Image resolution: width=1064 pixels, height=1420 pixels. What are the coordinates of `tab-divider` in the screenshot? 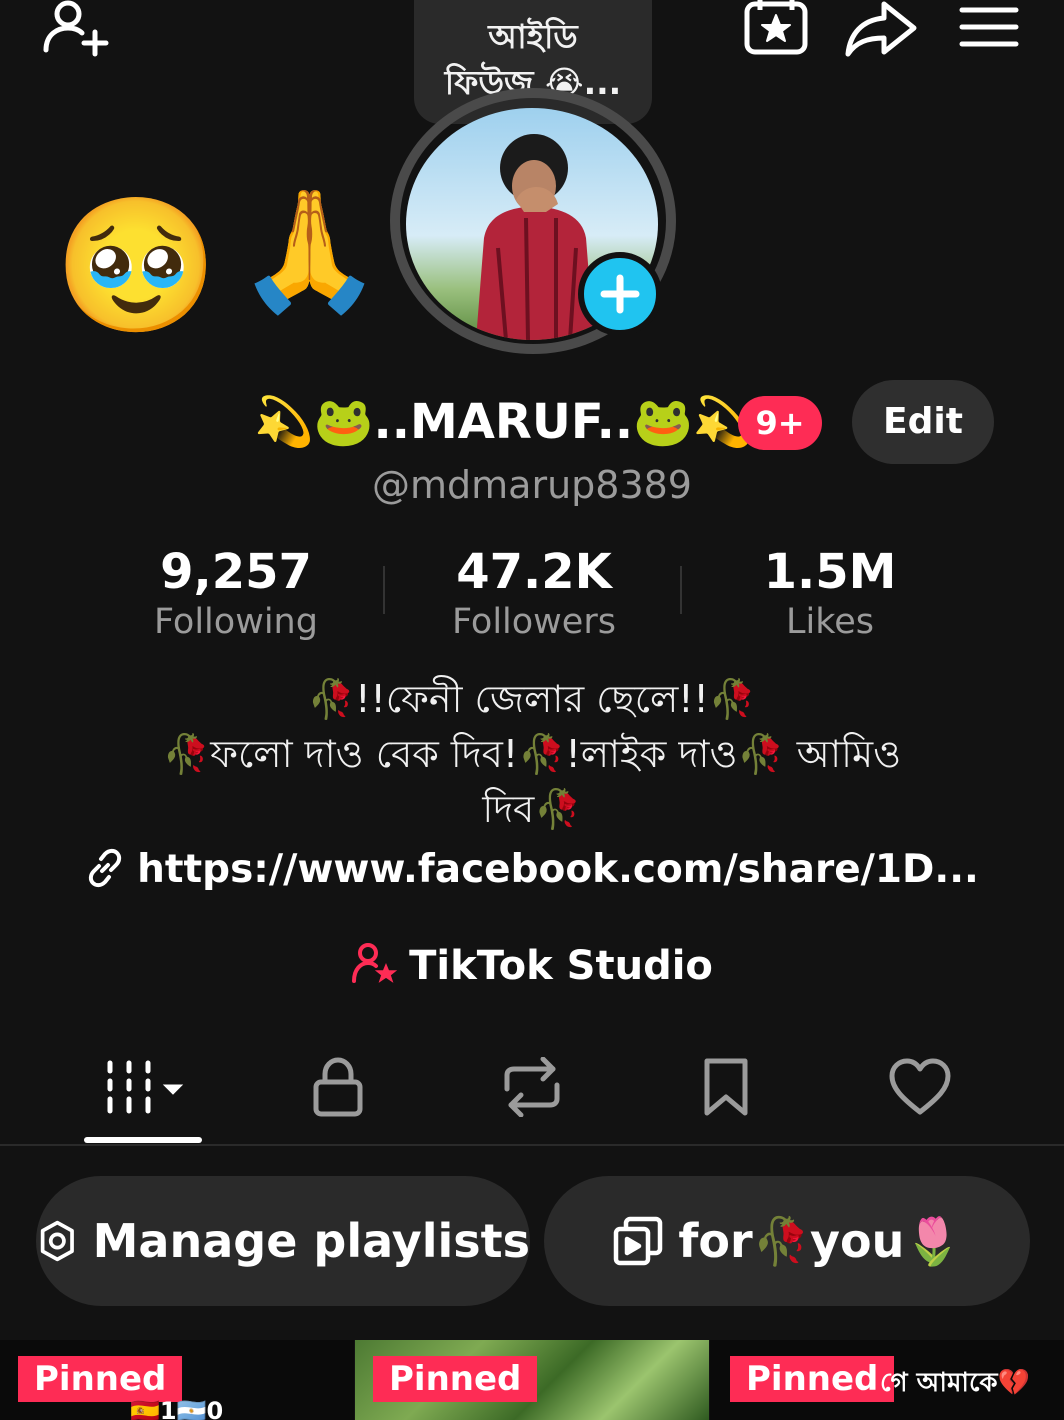 It's located at (532, 1145).